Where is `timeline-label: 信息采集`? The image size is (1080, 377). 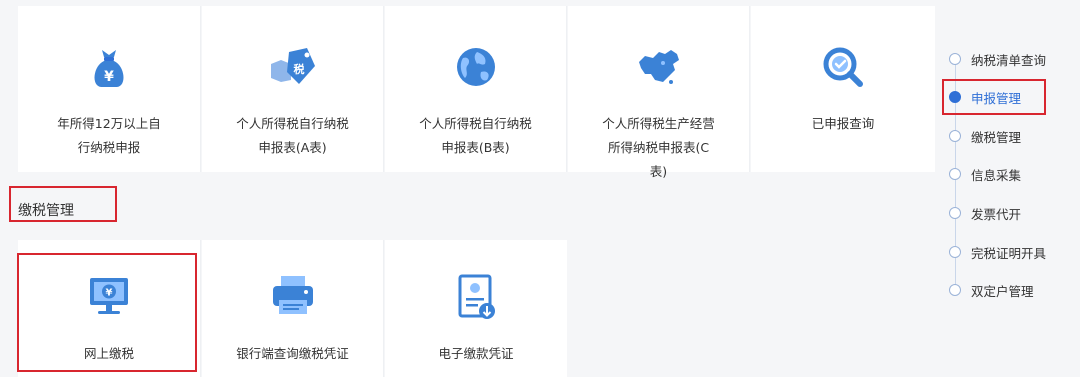
timeline-label: 信息采集 is located at coordinates (996, 175).